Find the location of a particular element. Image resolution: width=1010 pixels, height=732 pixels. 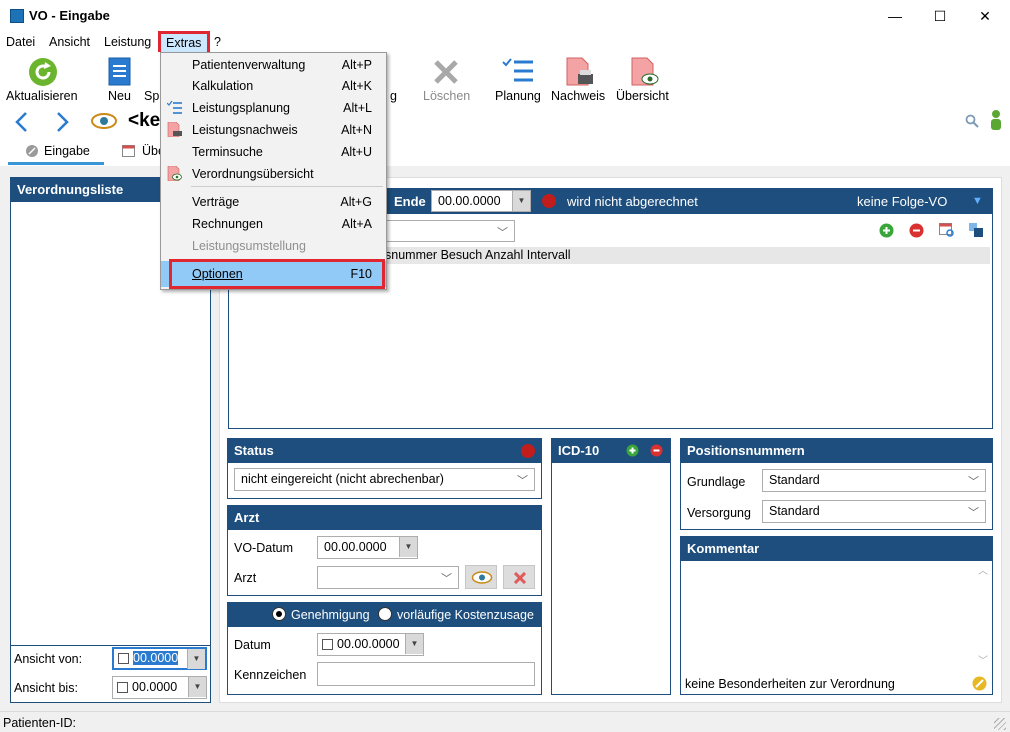

scroll-down-icon: ﹀ is located at coordinates (983, 659).